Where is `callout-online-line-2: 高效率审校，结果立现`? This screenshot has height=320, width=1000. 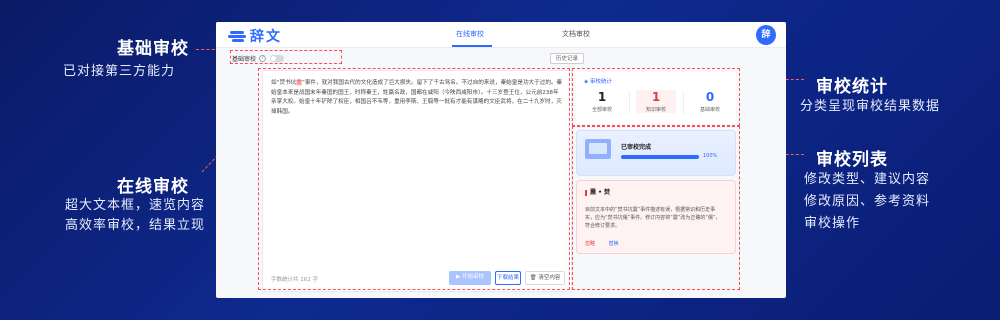 callout-online-line-2: 高效率审校，结果立现 is located at coordinates (135, 225).